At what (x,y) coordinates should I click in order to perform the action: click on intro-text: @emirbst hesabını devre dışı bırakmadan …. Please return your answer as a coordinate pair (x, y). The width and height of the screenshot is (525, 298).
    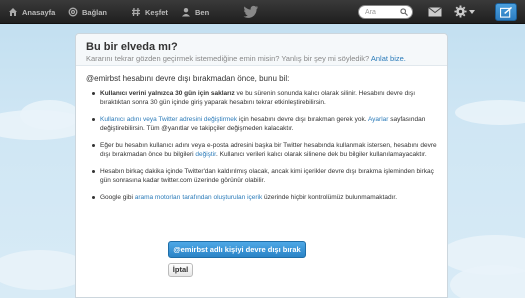
    Looking at the image, I should click on (188, 78).